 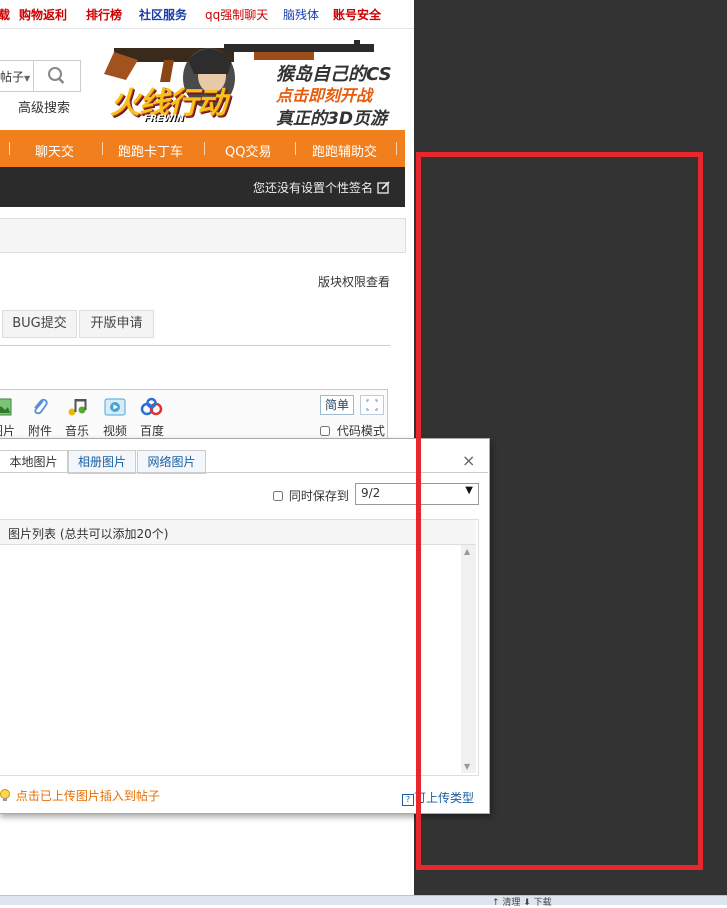 I want to click on code-mode-toggle: 代码模式, so click(x=352, y=430).